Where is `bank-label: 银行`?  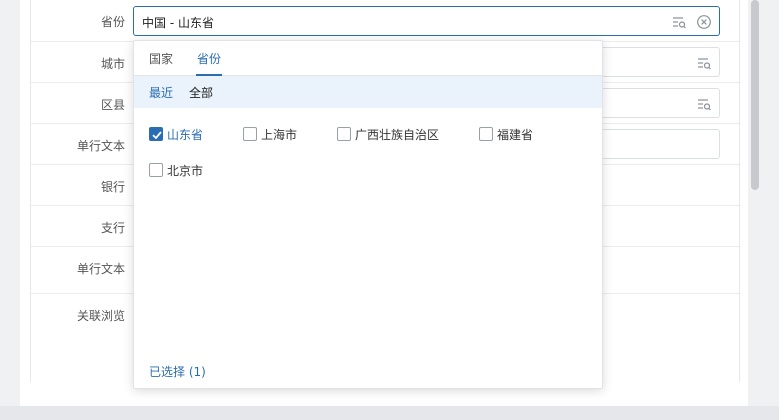
bank-label: 银行 is located at coordinates (112, 187).